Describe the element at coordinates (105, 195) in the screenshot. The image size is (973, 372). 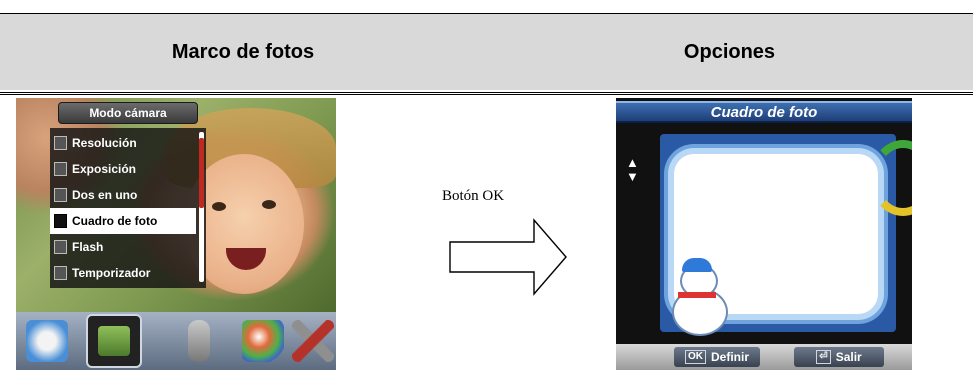
I see `menu-item-label: Dos en uno` at that location.